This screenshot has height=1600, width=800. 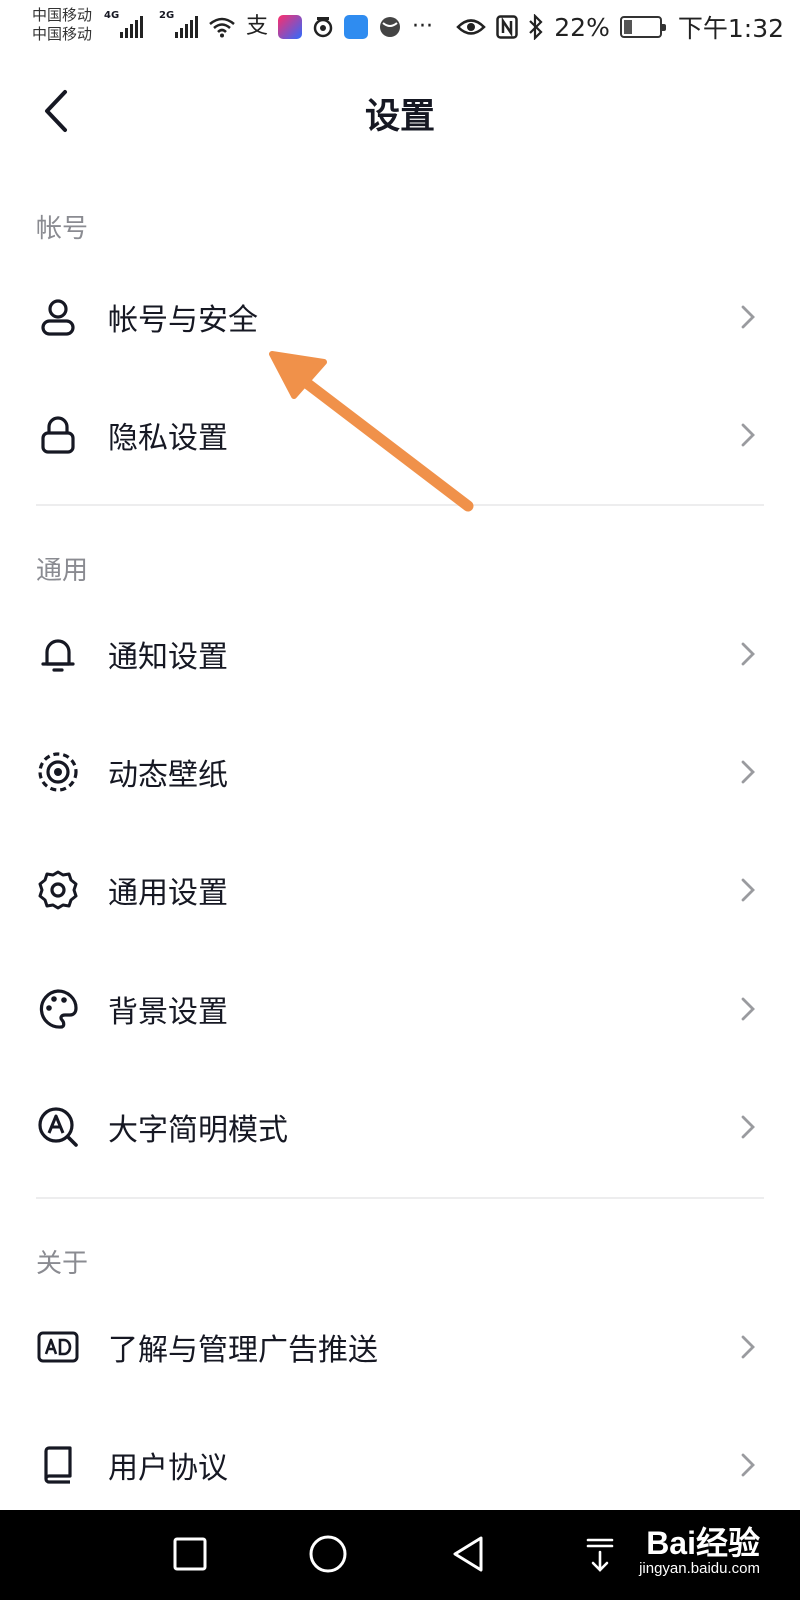 What do you see at coordinates (58, 772) in the screenshot?
I see `live-wallpaper-icon` at bounding box center [58, 772].